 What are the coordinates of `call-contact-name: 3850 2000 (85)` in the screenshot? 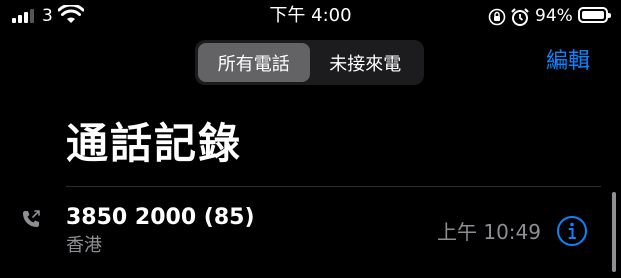 It's located at (160, 217).